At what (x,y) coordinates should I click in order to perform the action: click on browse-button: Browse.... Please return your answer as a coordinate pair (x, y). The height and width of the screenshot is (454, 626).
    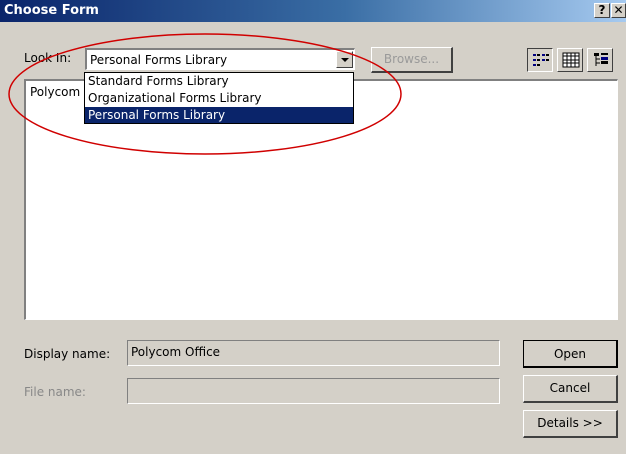
    Looking at the image, I should click on (412, 60).